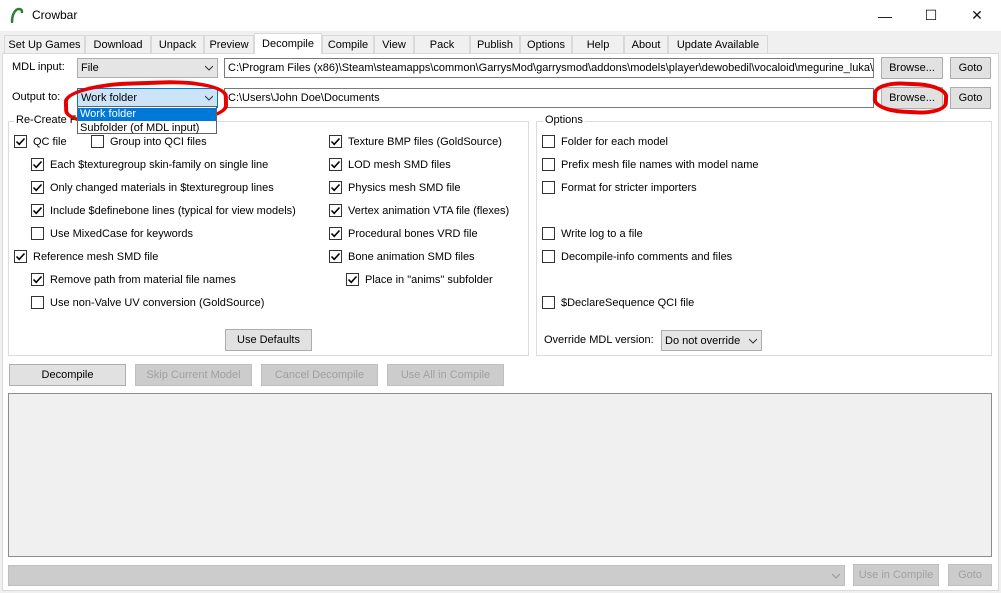  I want to click on mdl-input-goto-button: Goto, so click(970, 68).